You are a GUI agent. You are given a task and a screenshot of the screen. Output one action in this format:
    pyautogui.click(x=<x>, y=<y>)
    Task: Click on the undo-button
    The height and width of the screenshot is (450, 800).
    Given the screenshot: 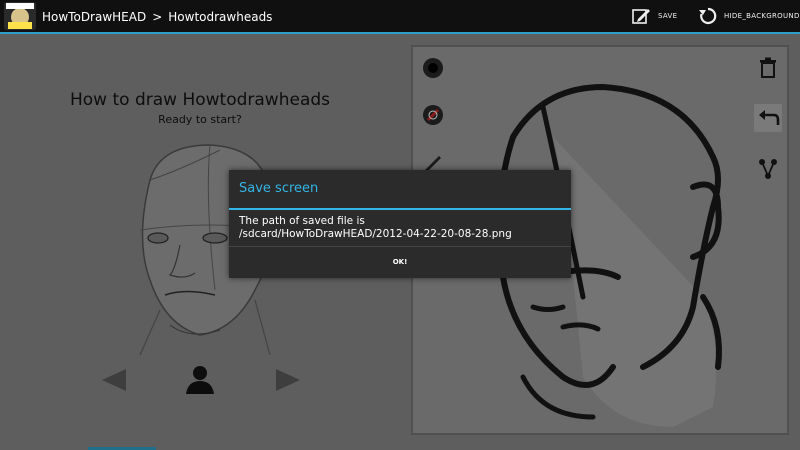 What is the action you would take?
    pyautogui.click(x=768, y=118)
    